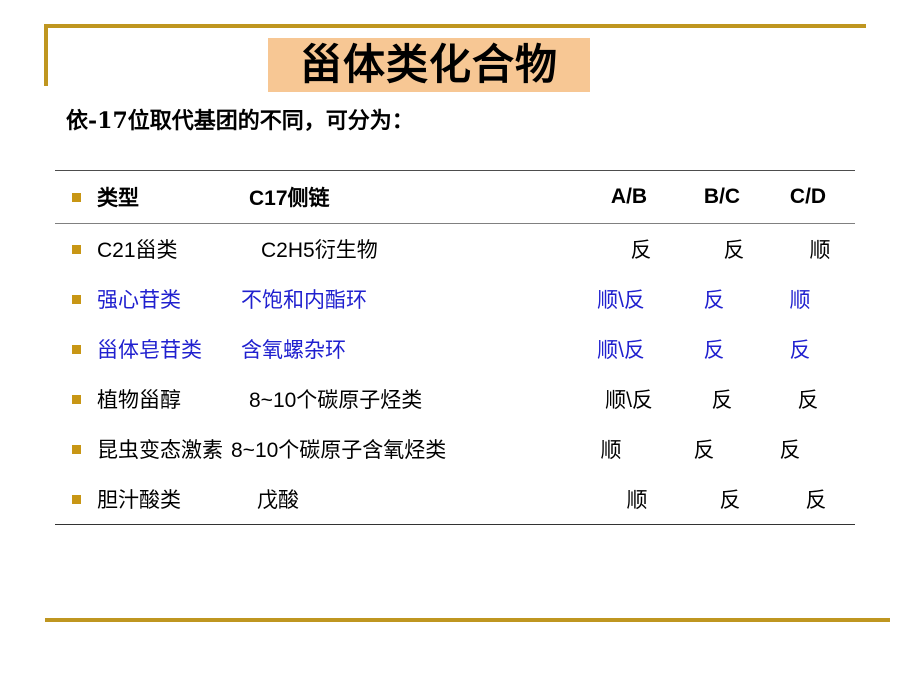 Image resolution: width=920 pixels, height=690 pixels. Describe the element at coordinates (455, 26) in the screenshot. I see `frame-top-rule` at that location.